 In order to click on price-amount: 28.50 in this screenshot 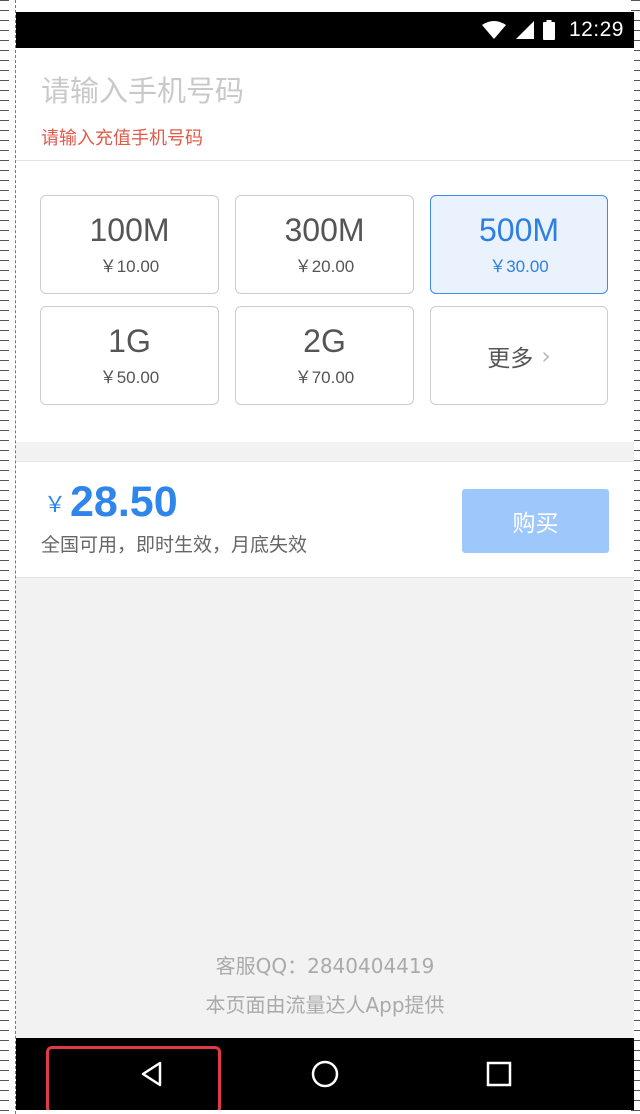, I will do `click(124, 502)`.